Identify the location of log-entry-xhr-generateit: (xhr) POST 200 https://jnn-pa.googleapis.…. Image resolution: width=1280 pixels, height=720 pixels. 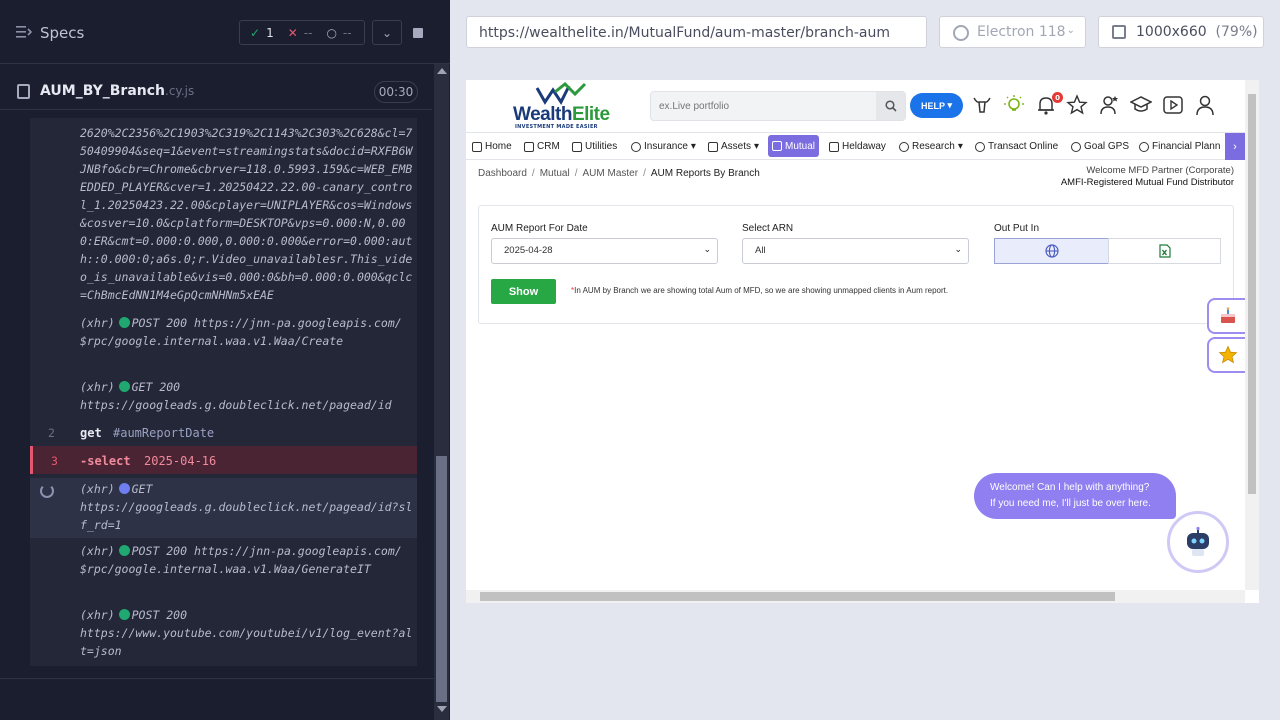
(247, 560).